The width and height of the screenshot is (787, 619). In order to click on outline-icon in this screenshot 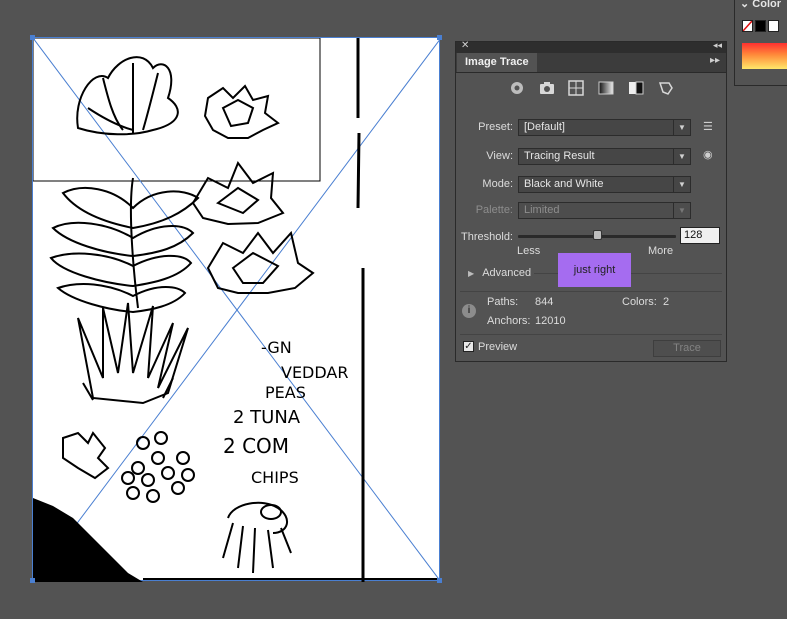, I will do `click(666, 88)`.